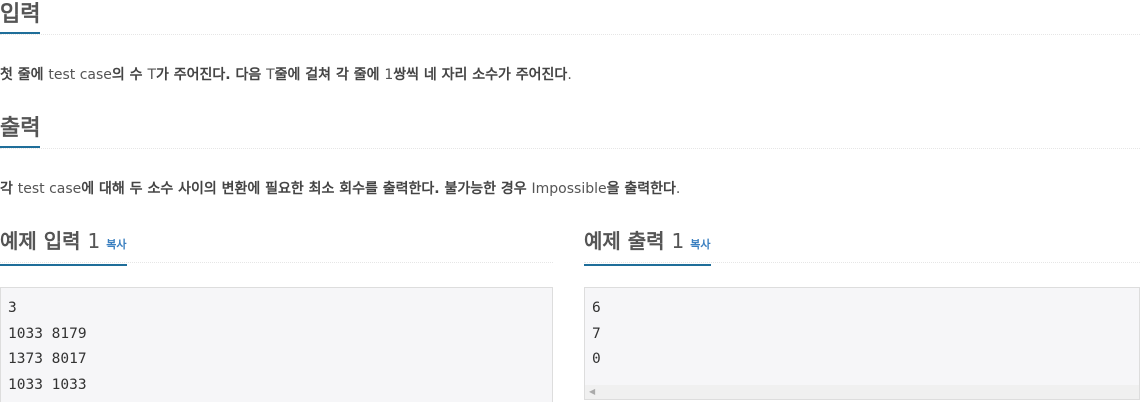 This screenshot has height=402, width=1140. What do you see at coordinates (40, 241) in the screenshot?
I see `sample-input-title: 예제 입력` at bounding box center [40, 241].